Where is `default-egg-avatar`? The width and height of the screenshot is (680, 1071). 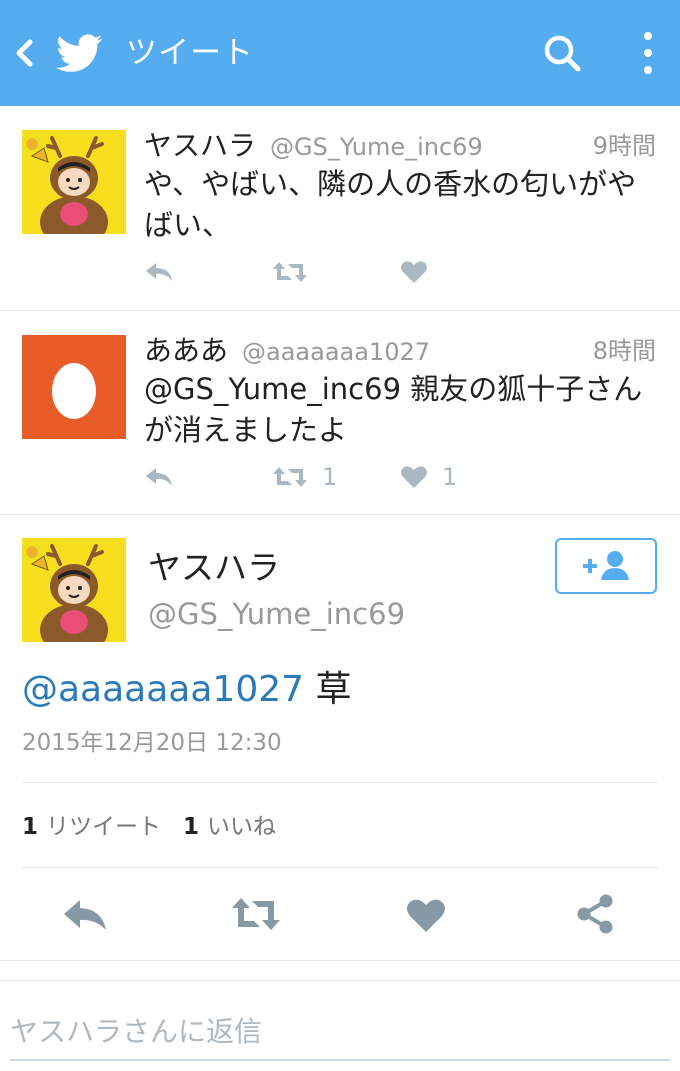
default-egg-avatar is located at coordinates (74, 387).